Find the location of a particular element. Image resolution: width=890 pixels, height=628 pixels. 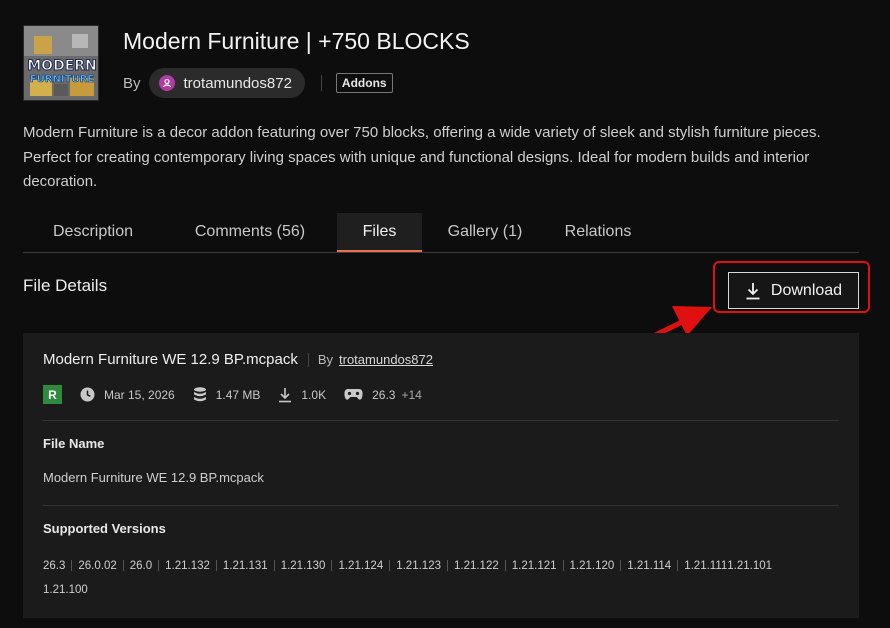

supported-version: 1.21.122 is located at coordinates (476, 566).